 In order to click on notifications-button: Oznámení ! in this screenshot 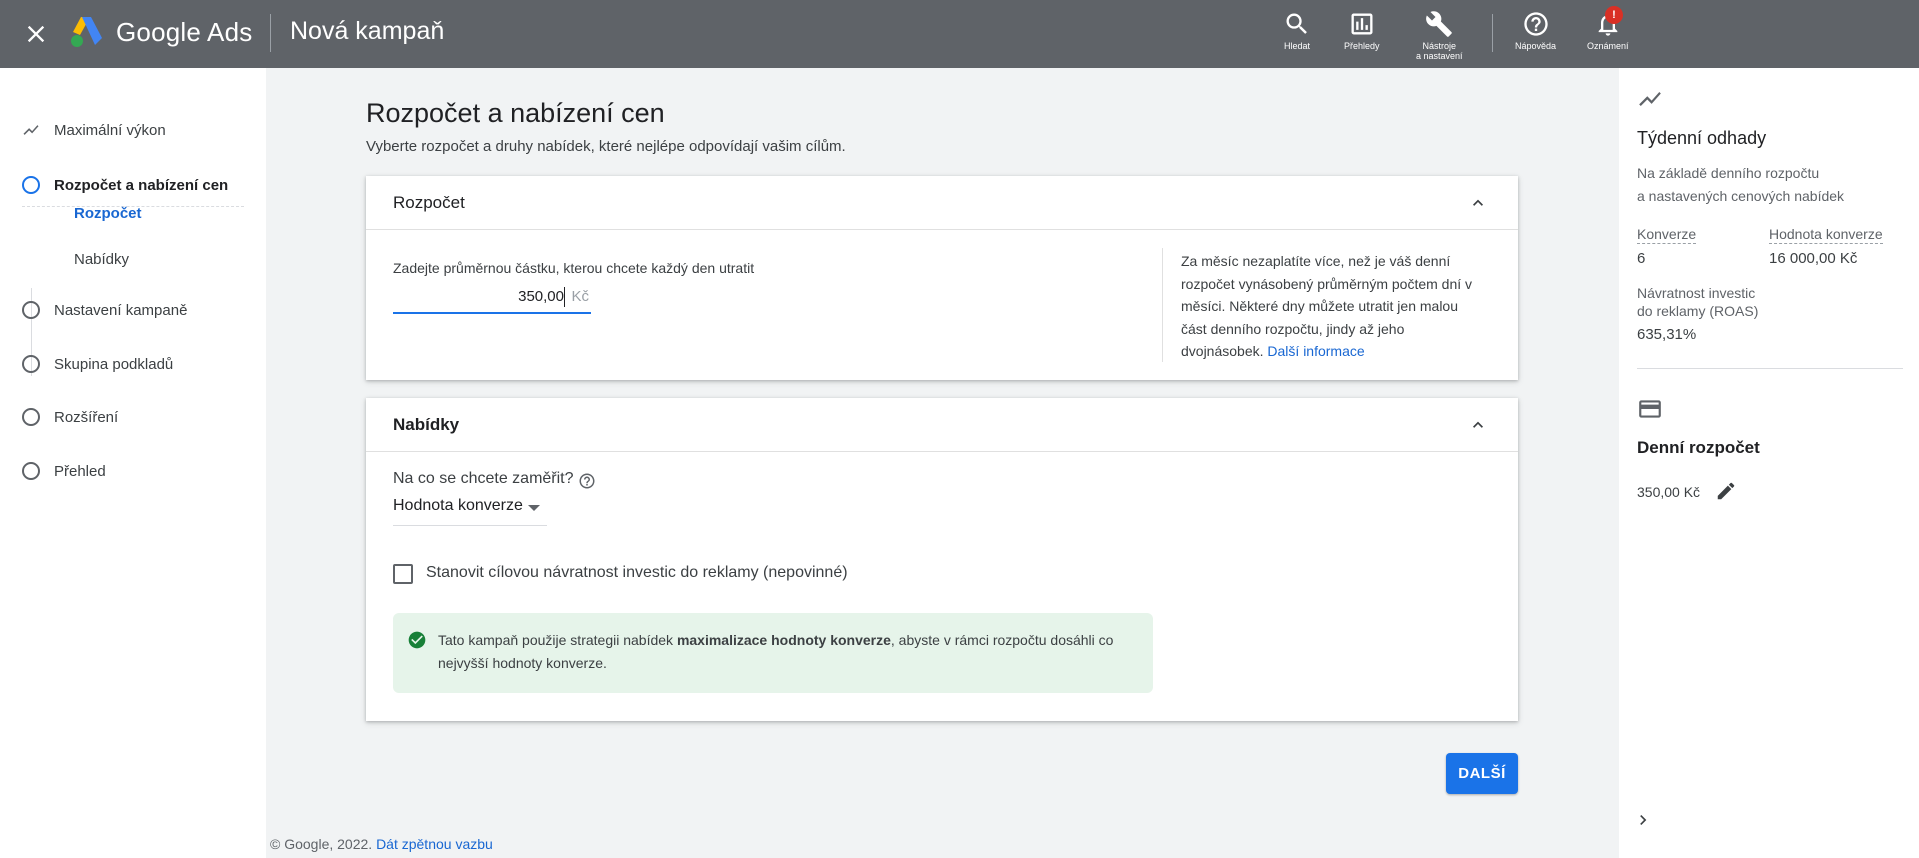, I will do `click(1608, 28)`.